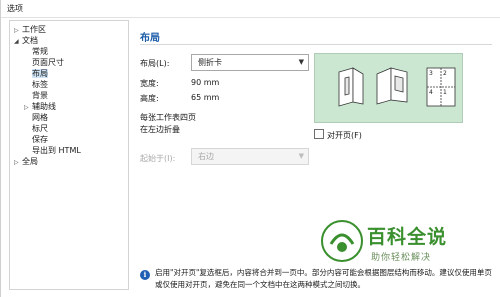  I want to click on tree-item-rulers: 标尺, so click(40, 128).